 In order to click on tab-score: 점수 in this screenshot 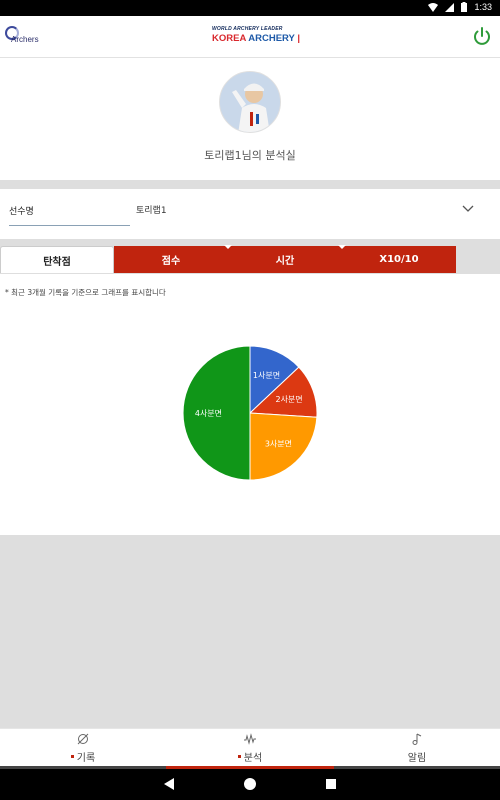, I will do `click(171, 259)`.